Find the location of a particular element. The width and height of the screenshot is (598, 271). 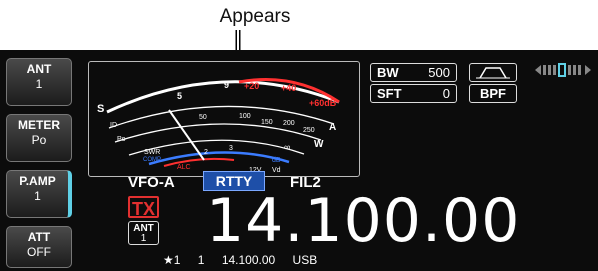

pamp-button-value: 1 is located at coordinates (37, 196).